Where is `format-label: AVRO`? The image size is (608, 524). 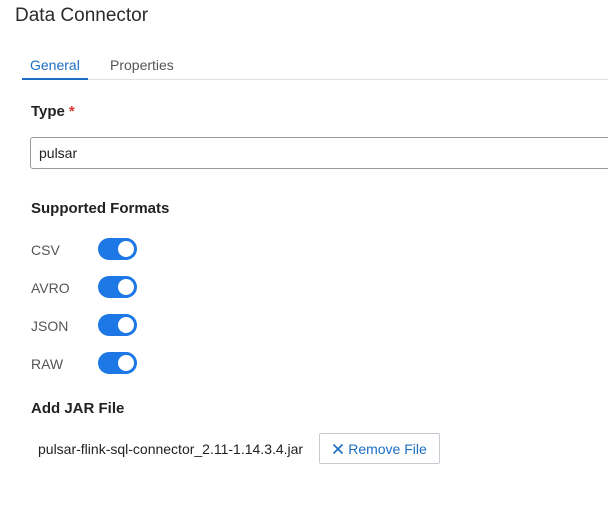 format-label: AVRO is located at coordinates (50, 288).